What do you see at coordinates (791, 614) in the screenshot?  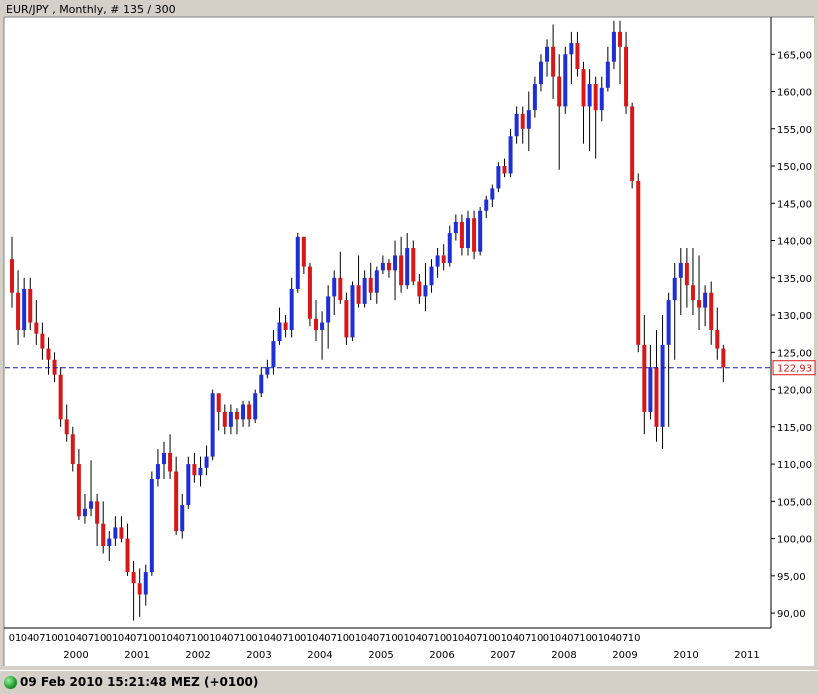 I see `y-tick-label: 90,00` at bounding box center [791, 614].